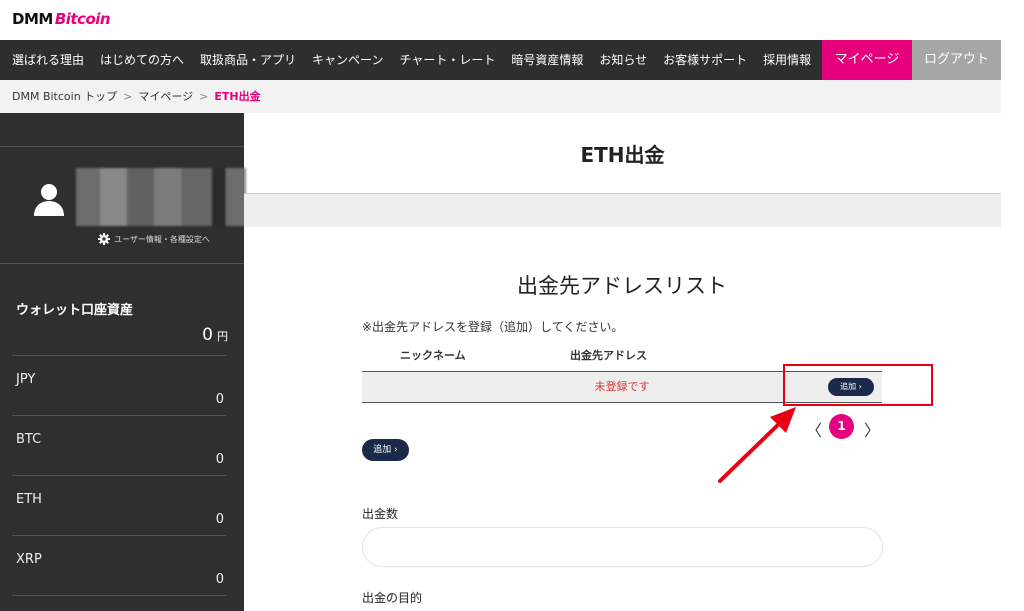 The width and height of the screenshot is (1024, 611). I want to click on wallet-title: ウォレット口座資産, so click(75, 310).